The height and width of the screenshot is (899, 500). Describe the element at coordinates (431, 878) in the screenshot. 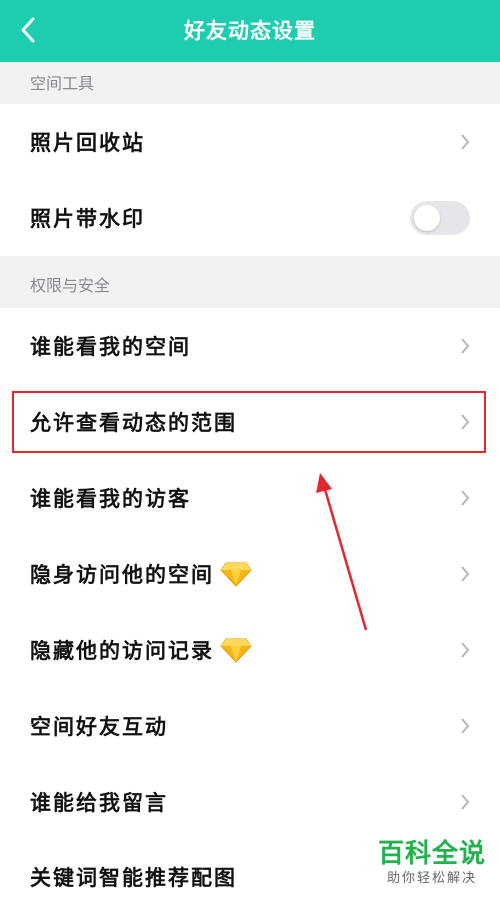

I see `watermark-subtitle: 助你轻松解决` at that location.